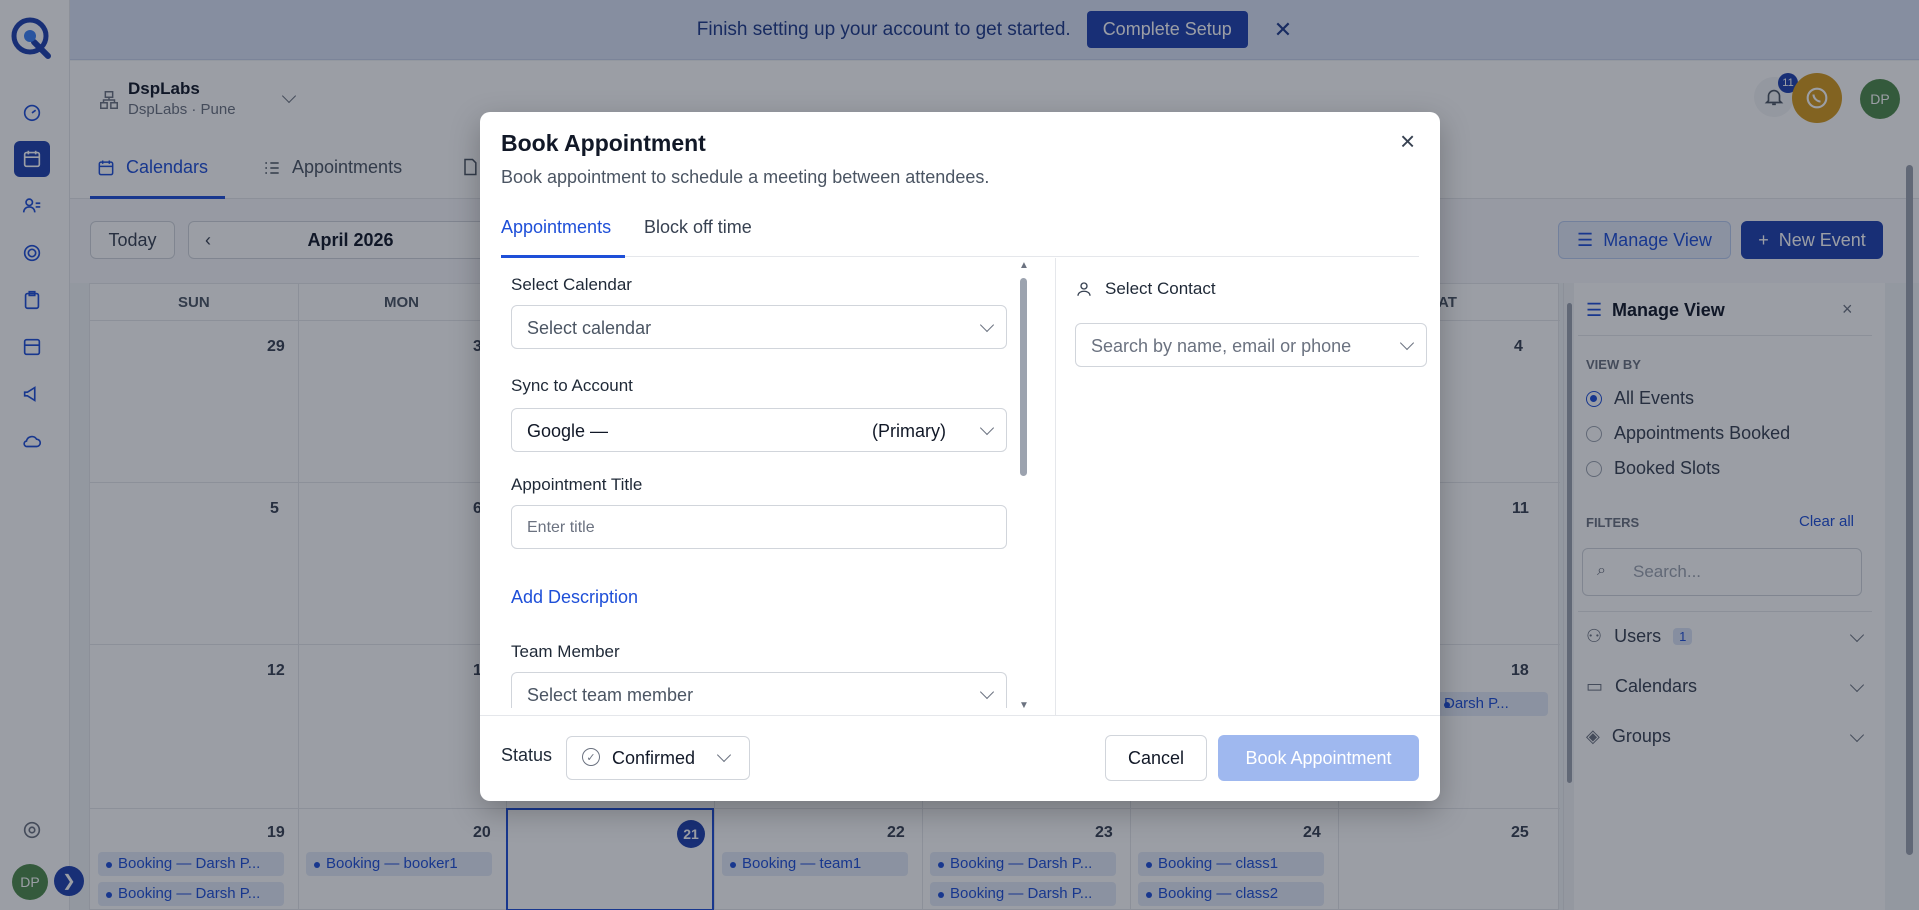 This screenshot has height=910, width=1919. Describe the element at coordinates (698, 227) in the screenshot. I see `tab-block-off-time: Block off time` at that location.